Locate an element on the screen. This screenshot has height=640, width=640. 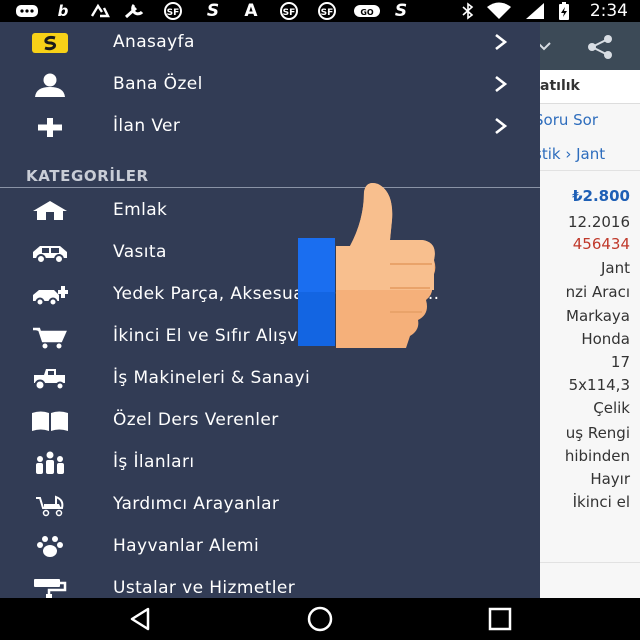
a-app-icon: A is located at coordinates (251, 11).